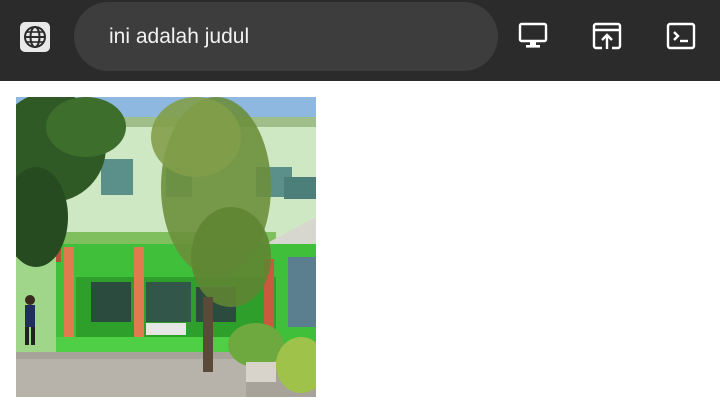 The height and width of the screenshot is (410, 720). What do you see at coordinates (607, 36) in the screenshot?
I see `open-in-new-window-icon` at bounding box center [607, 36].